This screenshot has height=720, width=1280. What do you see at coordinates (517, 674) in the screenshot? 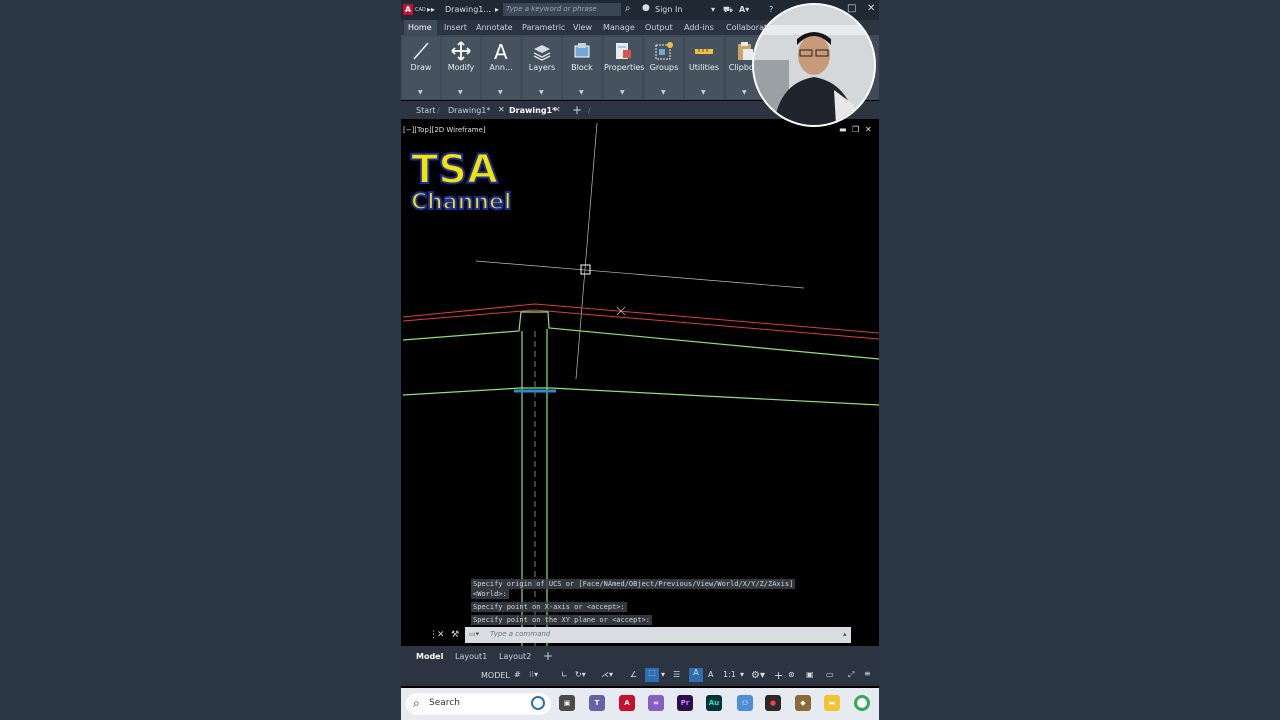
I see `grid-icon: #` at bounding box center [517, 674].